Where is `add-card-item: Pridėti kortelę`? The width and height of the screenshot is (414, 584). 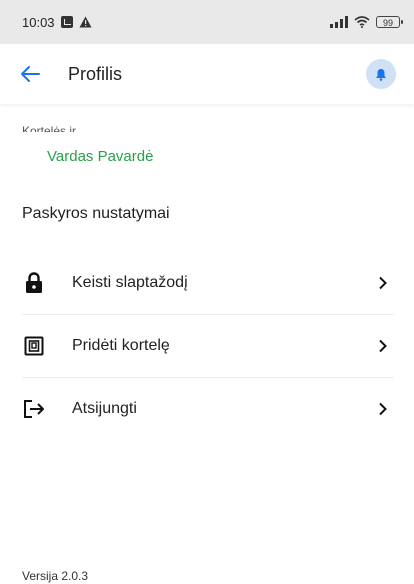 add-card-item: Pridėti kortelę is located at coordinates (208, 346).